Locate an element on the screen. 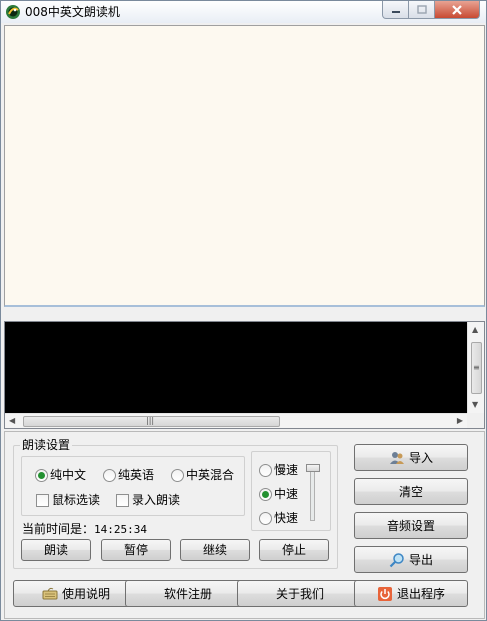 The width and height of the screenshot is (487, 621). maximize-button is located at coordinates (422, 10).